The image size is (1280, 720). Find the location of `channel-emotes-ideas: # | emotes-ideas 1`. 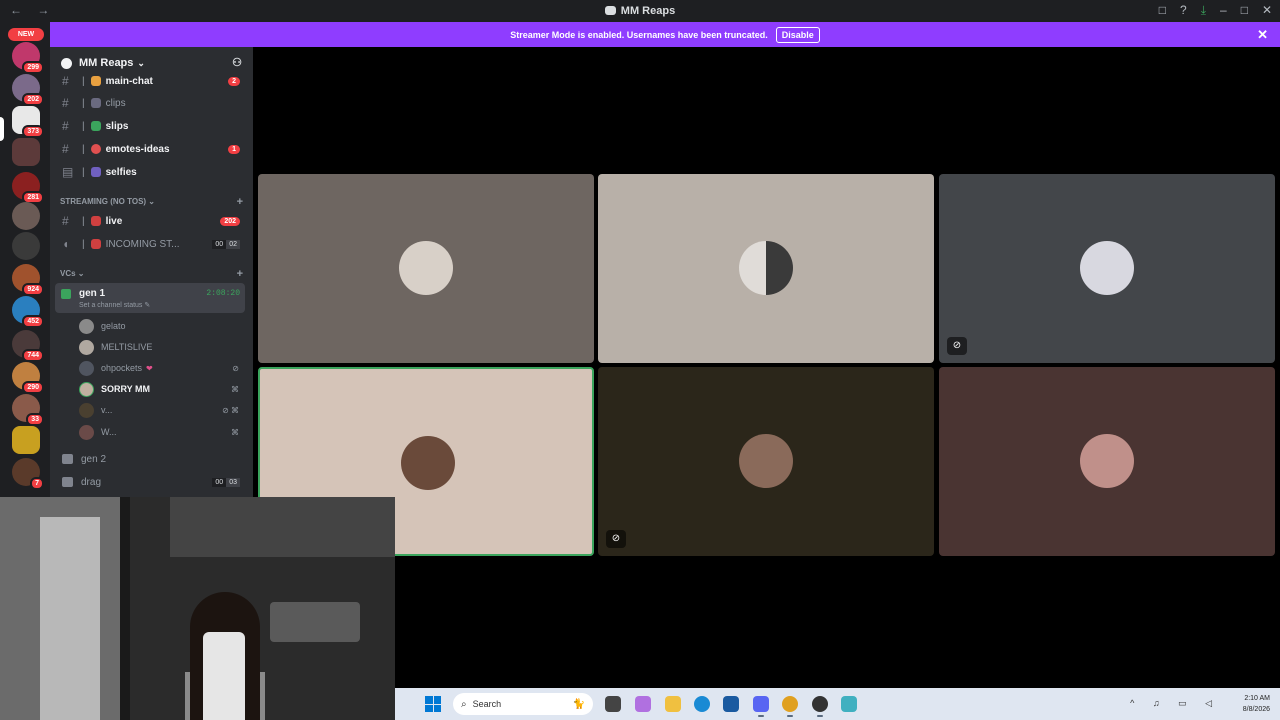

channel-emotes-ideas: # | emotes-ideas 1 is located at coordinates (151, 149).